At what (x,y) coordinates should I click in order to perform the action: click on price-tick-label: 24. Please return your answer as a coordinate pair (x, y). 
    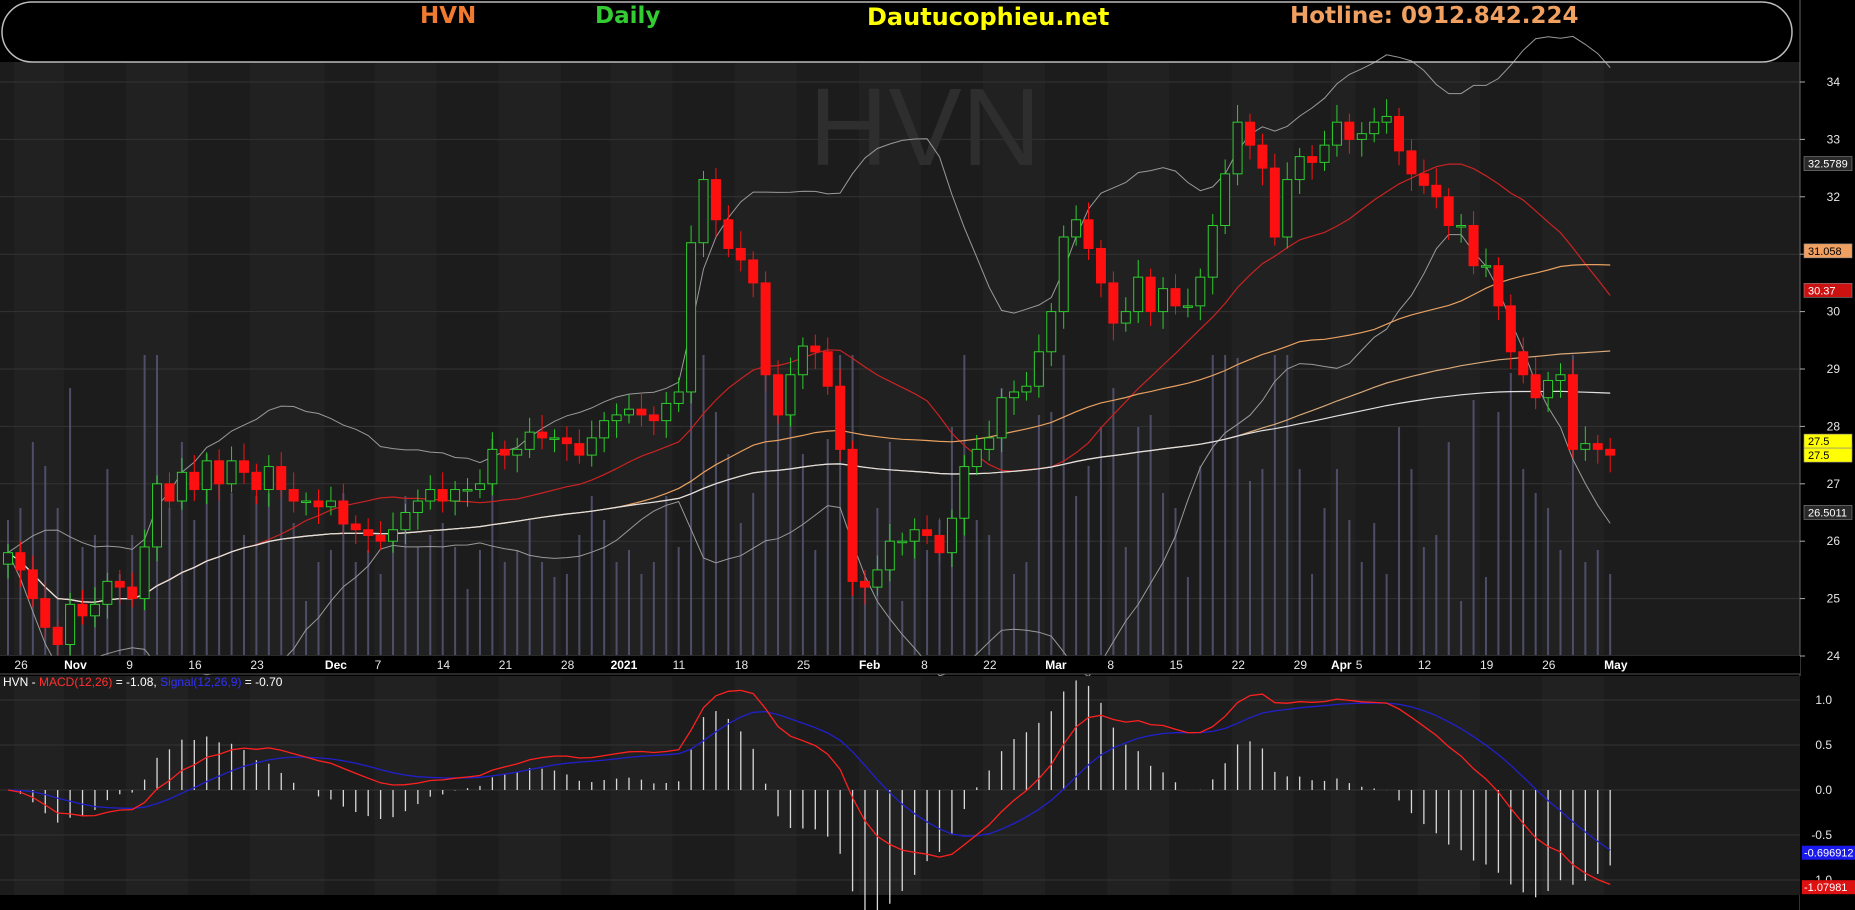
    Looking at the image, I should click on (1834, 656).